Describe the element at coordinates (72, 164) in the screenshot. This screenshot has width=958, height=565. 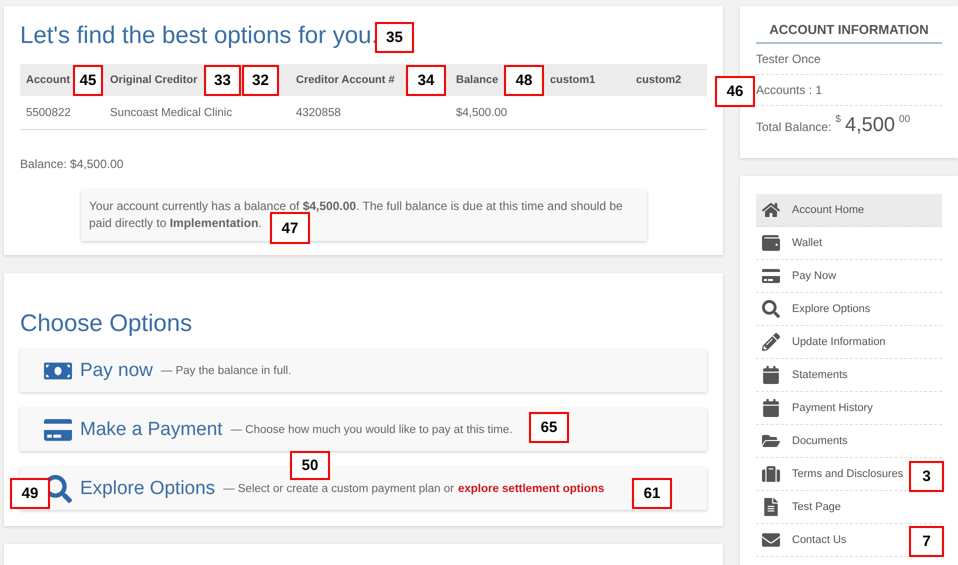
I see `balance-text: Balance: $4,500.00` at that location.